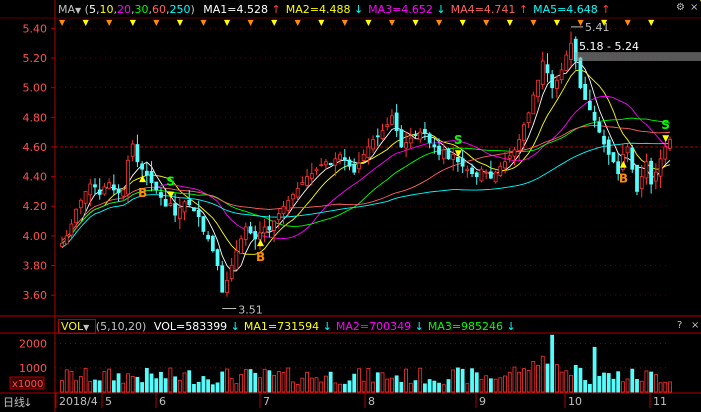 The image size is (701, 412). I want to click on buy-arrow-icon: ▲, so click(142, 179).